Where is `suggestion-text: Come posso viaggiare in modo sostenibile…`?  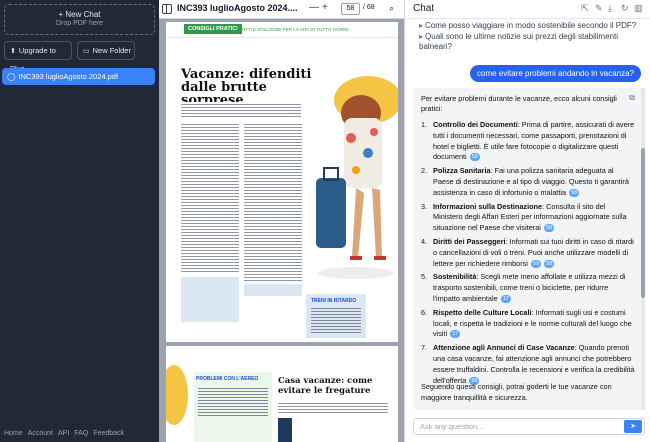
suggestion-text: Come posso viaggiare in modo sostenibile… is located at coordinates (531, 25).